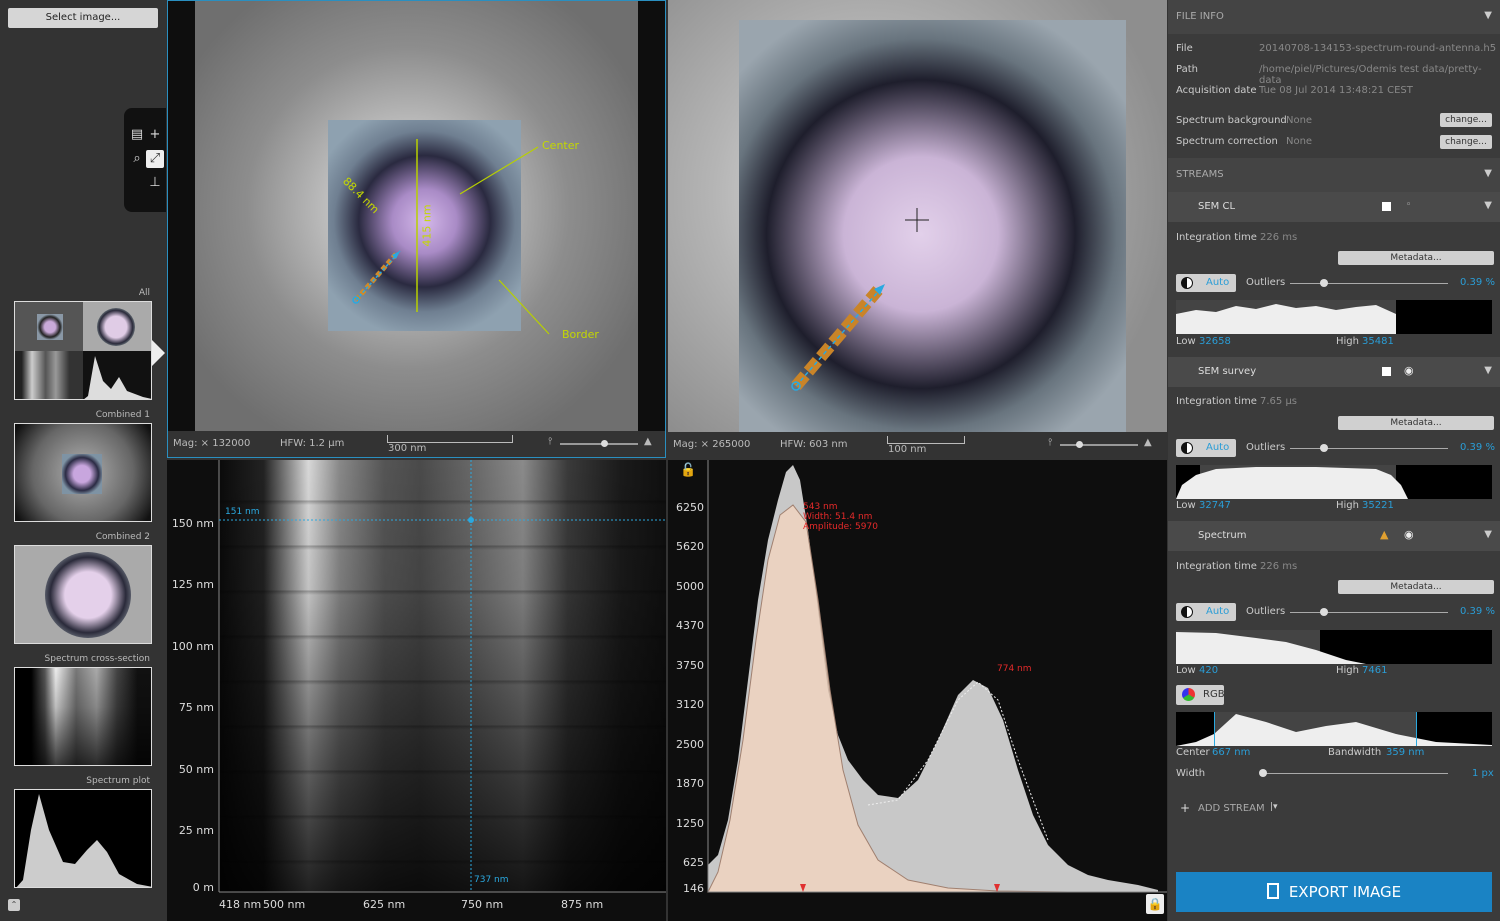 Image resolution: width=1500 pixels, height=921 pixels. What do you see at coordinates (1408, 205) in the screenshot?
I see `eye-closed-icon: ◦` at bounding box center [1408, 205].